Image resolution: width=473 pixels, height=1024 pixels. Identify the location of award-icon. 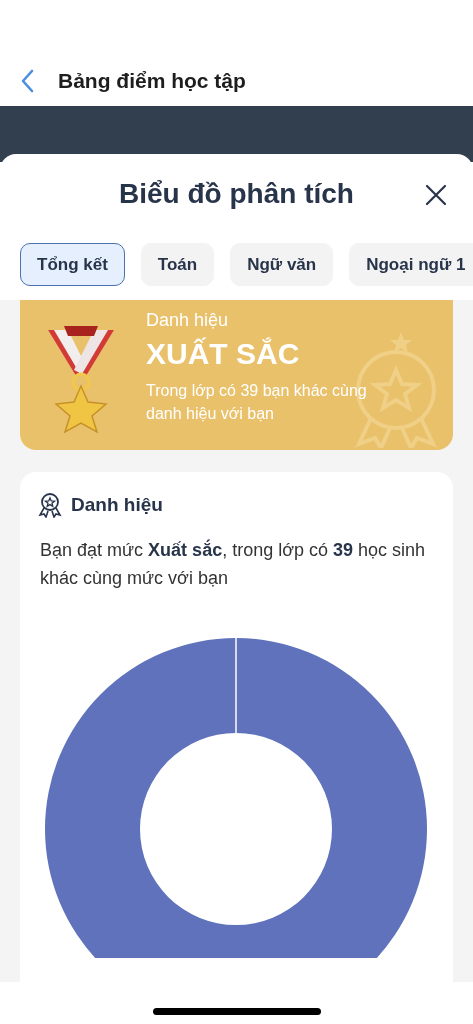
(50, 505).